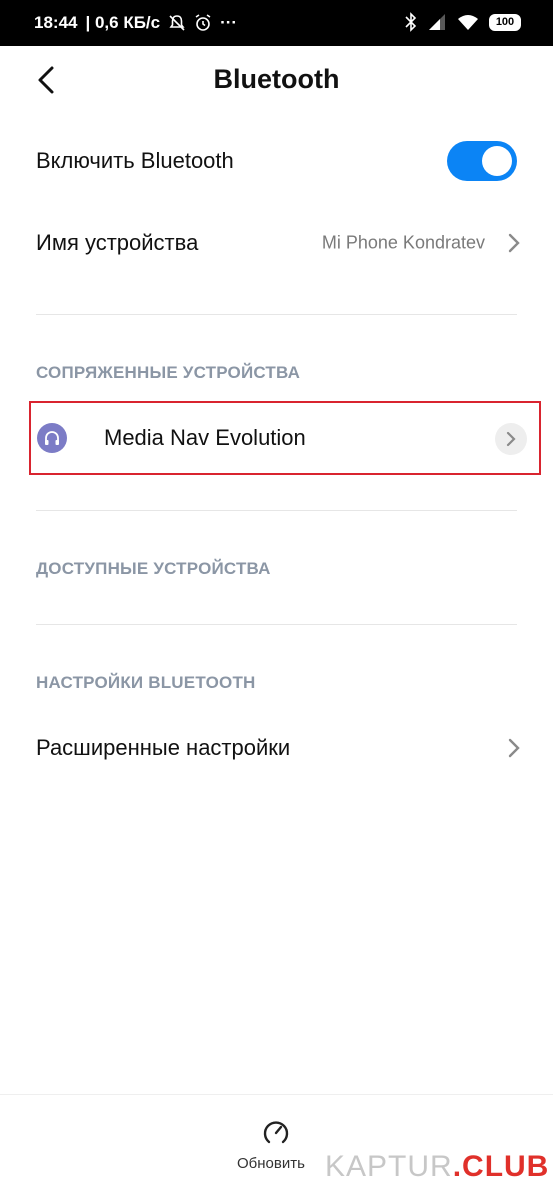 The image size is (553, 1201). Describe the element at coordinates (276, 161) in the screenshot. I see `enable-bluetooth-row: Включить Bluetooth` at that location.